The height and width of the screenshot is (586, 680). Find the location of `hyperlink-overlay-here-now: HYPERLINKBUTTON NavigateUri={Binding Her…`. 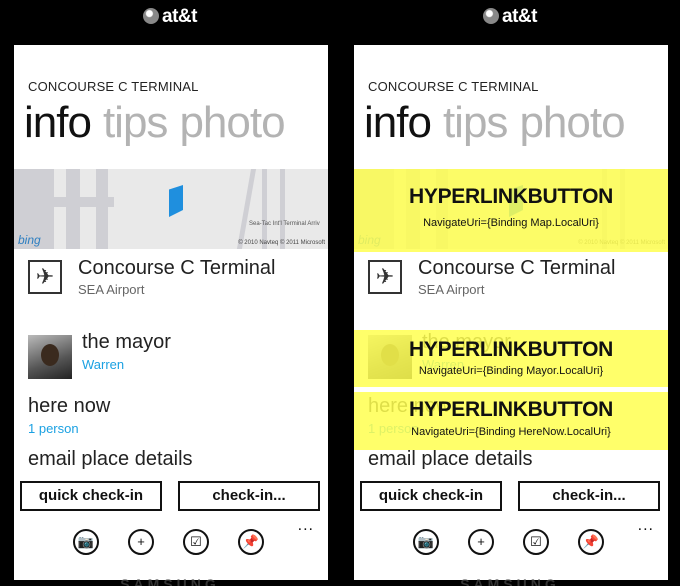

hyperlink-overlay-here-now: HYPERLINKBUTTON NavigateUri={Binding Her… is located at coordinates (511, 421).